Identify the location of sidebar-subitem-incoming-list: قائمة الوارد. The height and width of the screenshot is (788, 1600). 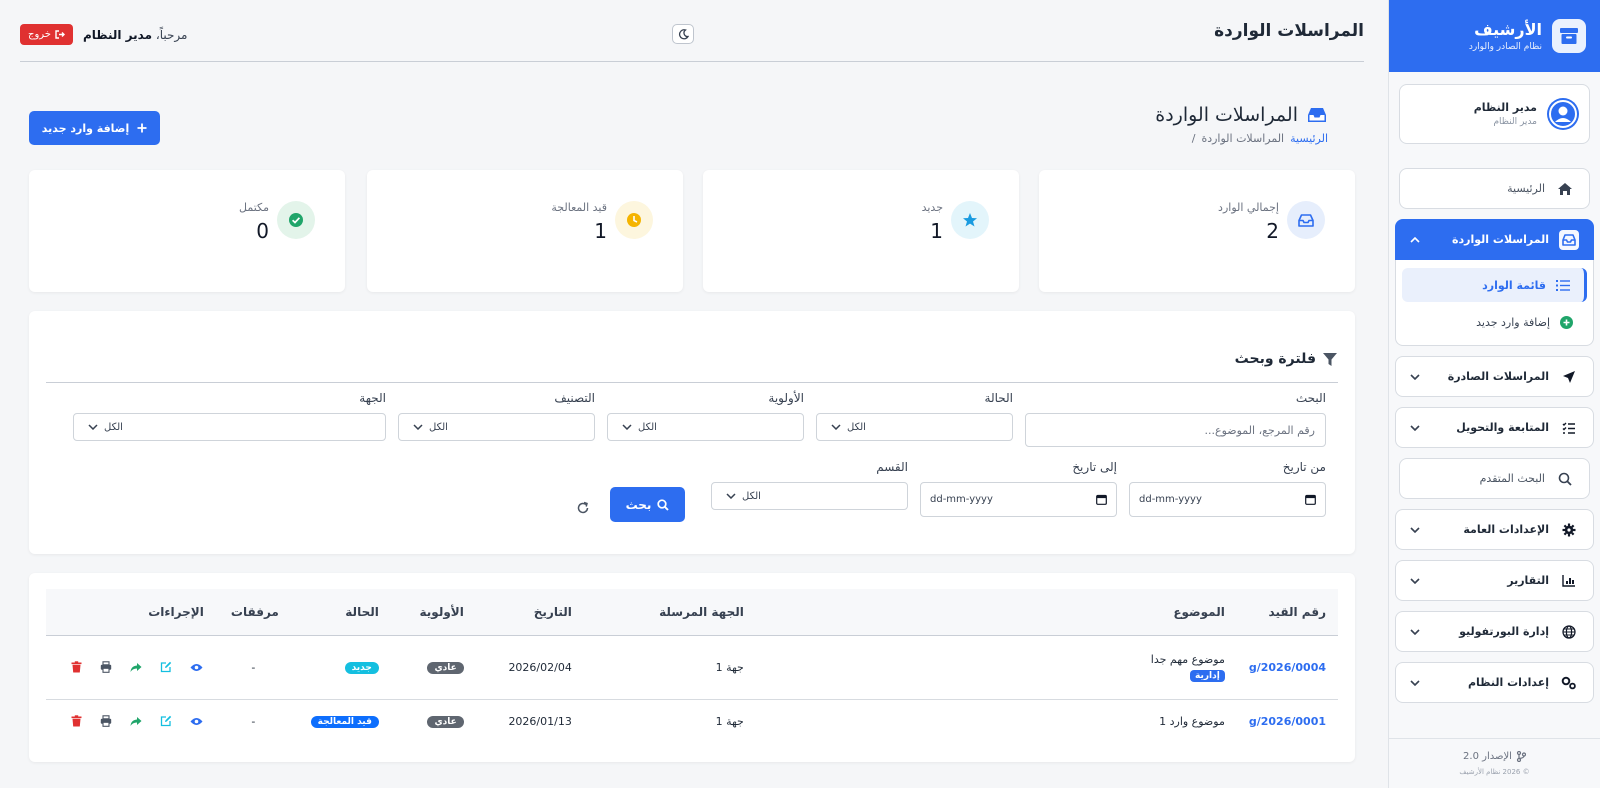
(1494, 285).